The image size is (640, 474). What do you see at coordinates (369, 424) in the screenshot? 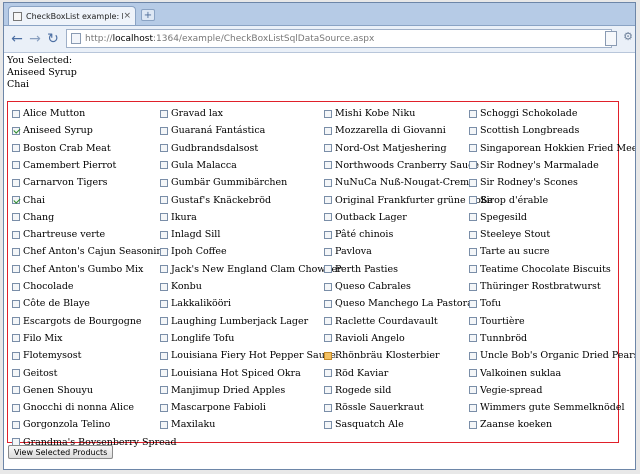
I see `product-label: Sasquatch Ale` at bounding box center [369, 424].